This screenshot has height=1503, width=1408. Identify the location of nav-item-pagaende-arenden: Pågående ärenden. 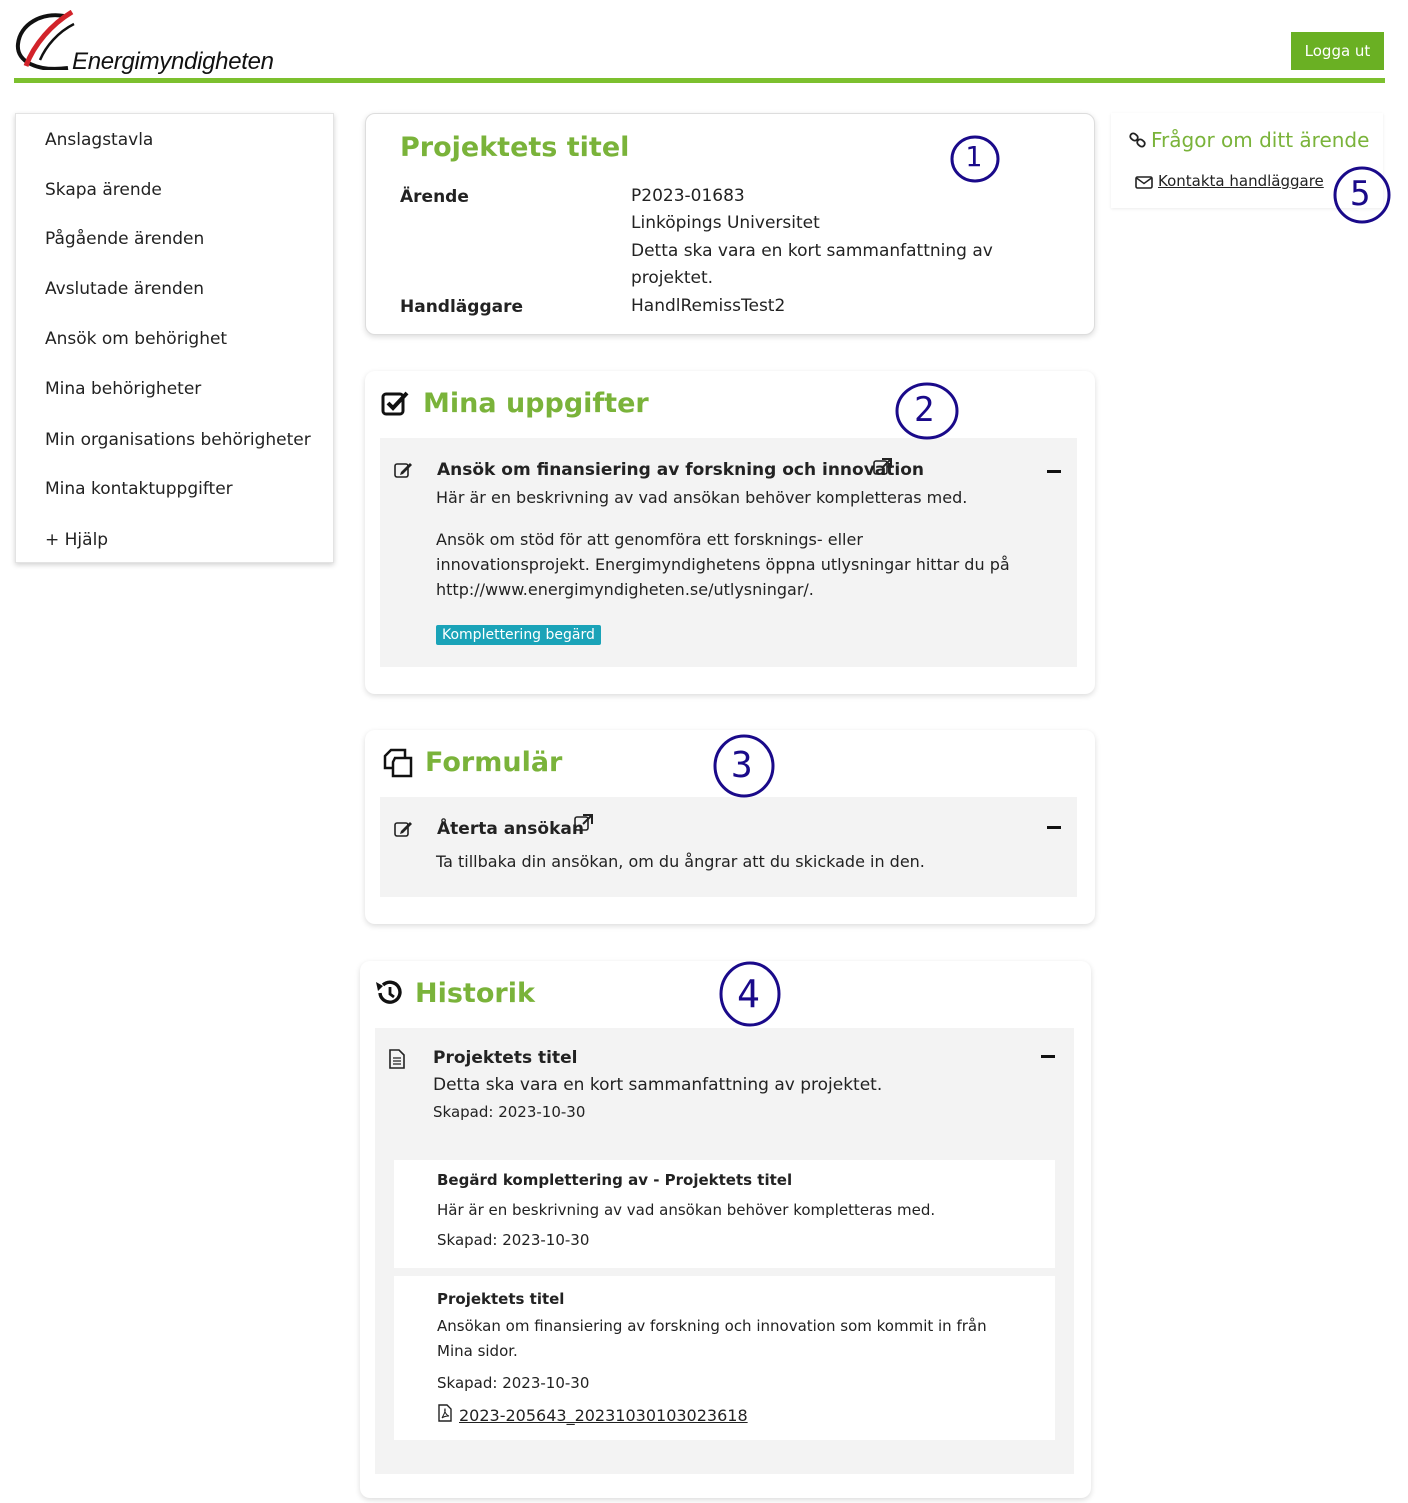
(124, 239).